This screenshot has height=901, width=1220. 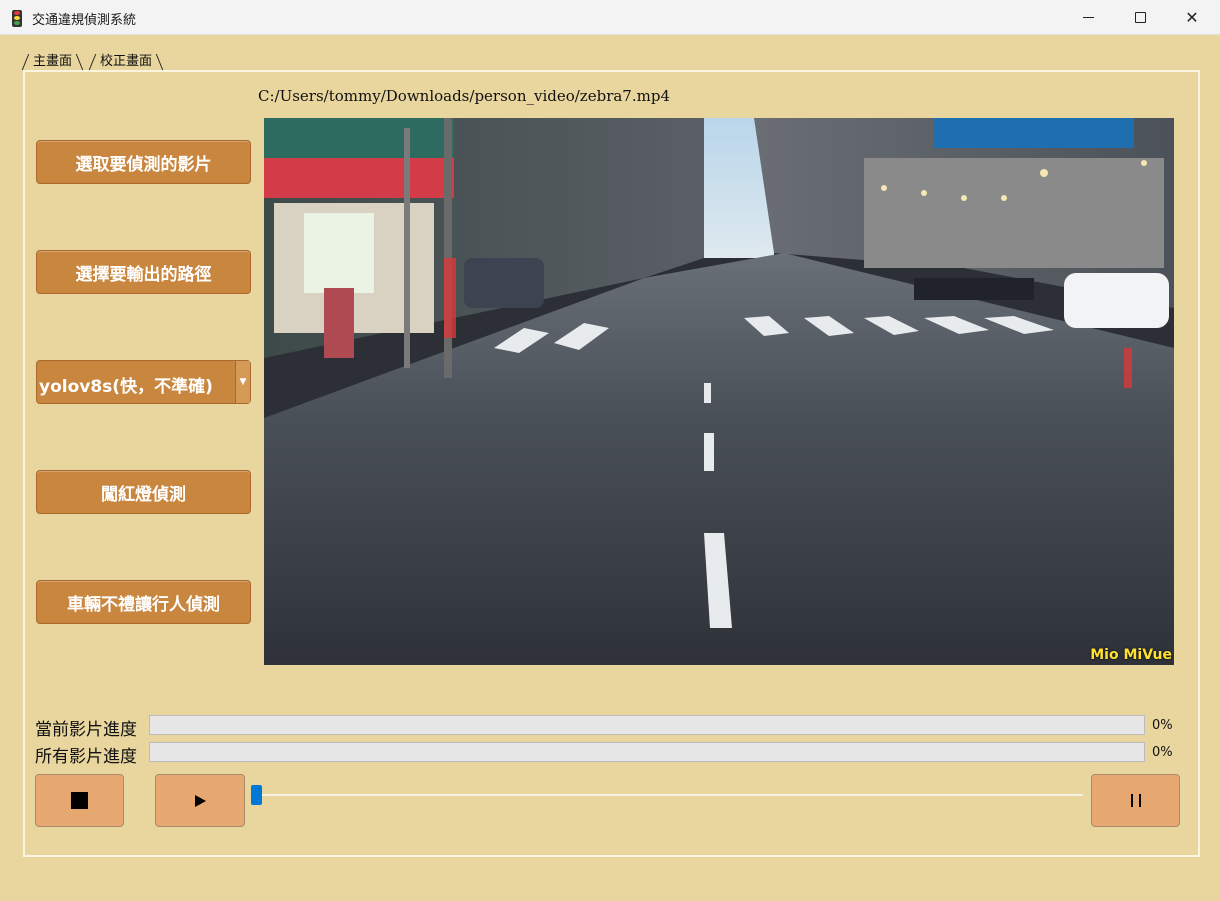 I want to click on play-icon, so click(x=200, y=800).